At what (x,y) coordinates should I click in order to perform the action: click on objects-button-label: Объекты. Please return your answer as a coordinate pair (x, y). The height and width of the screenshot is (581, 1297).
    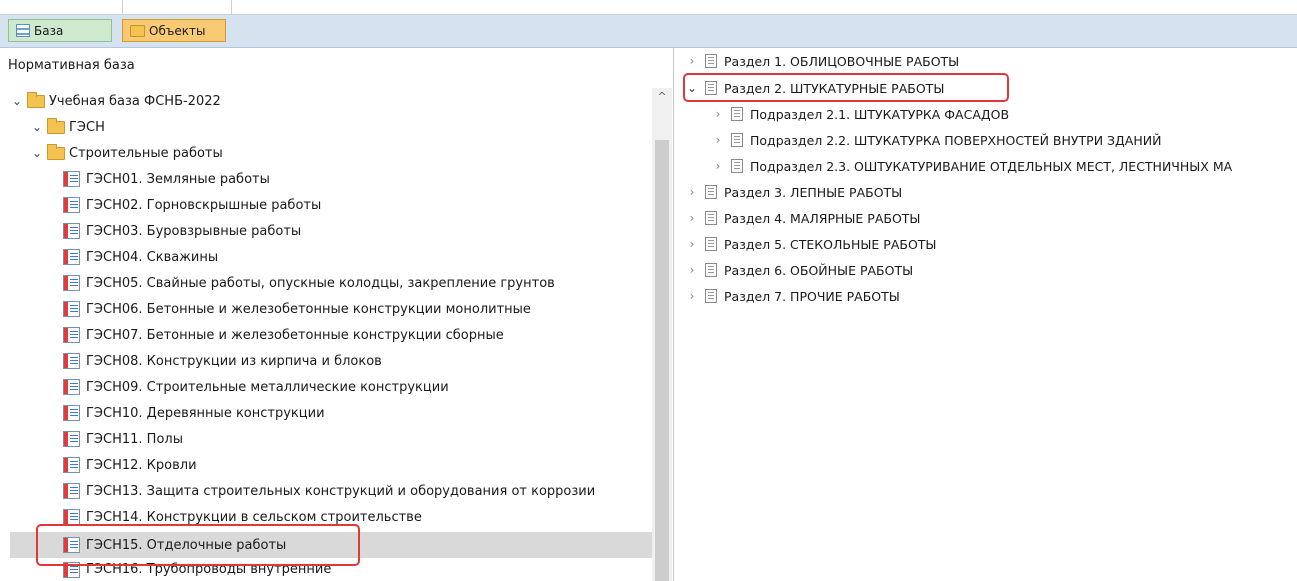
    Looking at the image, I should click on (177, 30).